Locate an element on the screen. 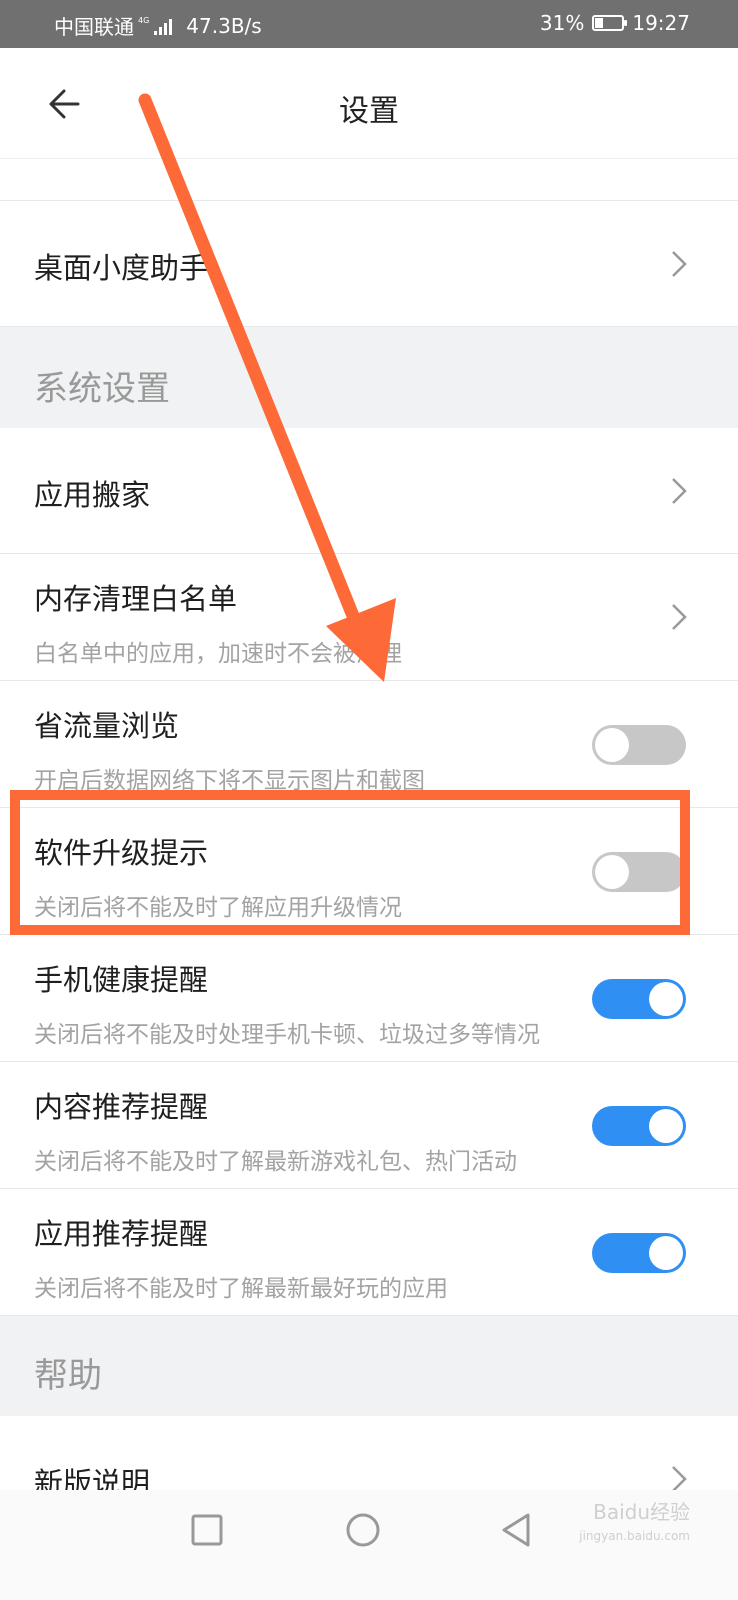 The image size is (738, 1600). row-label: 应用推荐提醒 is located at coordinates (121, 1234).